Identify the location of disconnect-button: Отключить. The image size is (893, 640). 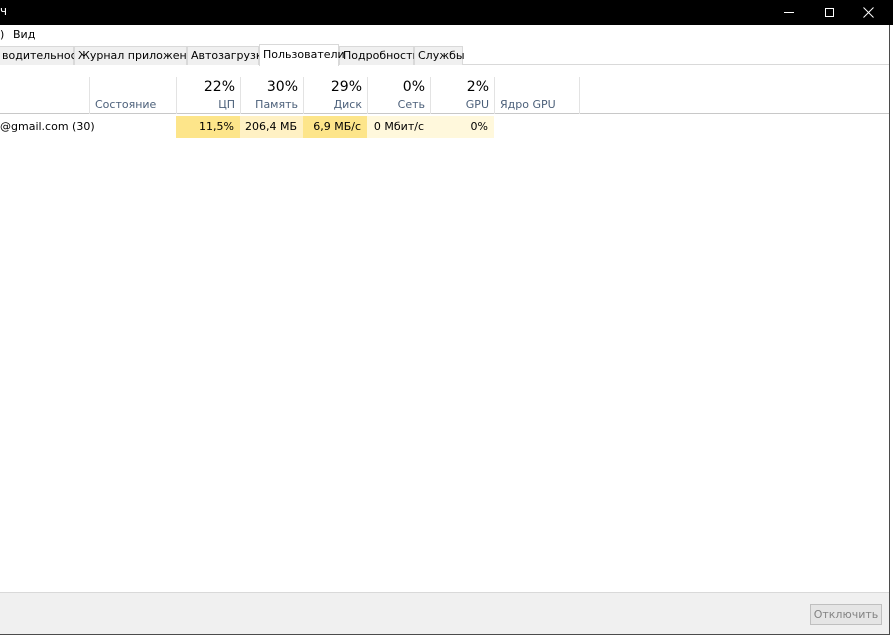
(846, 614).